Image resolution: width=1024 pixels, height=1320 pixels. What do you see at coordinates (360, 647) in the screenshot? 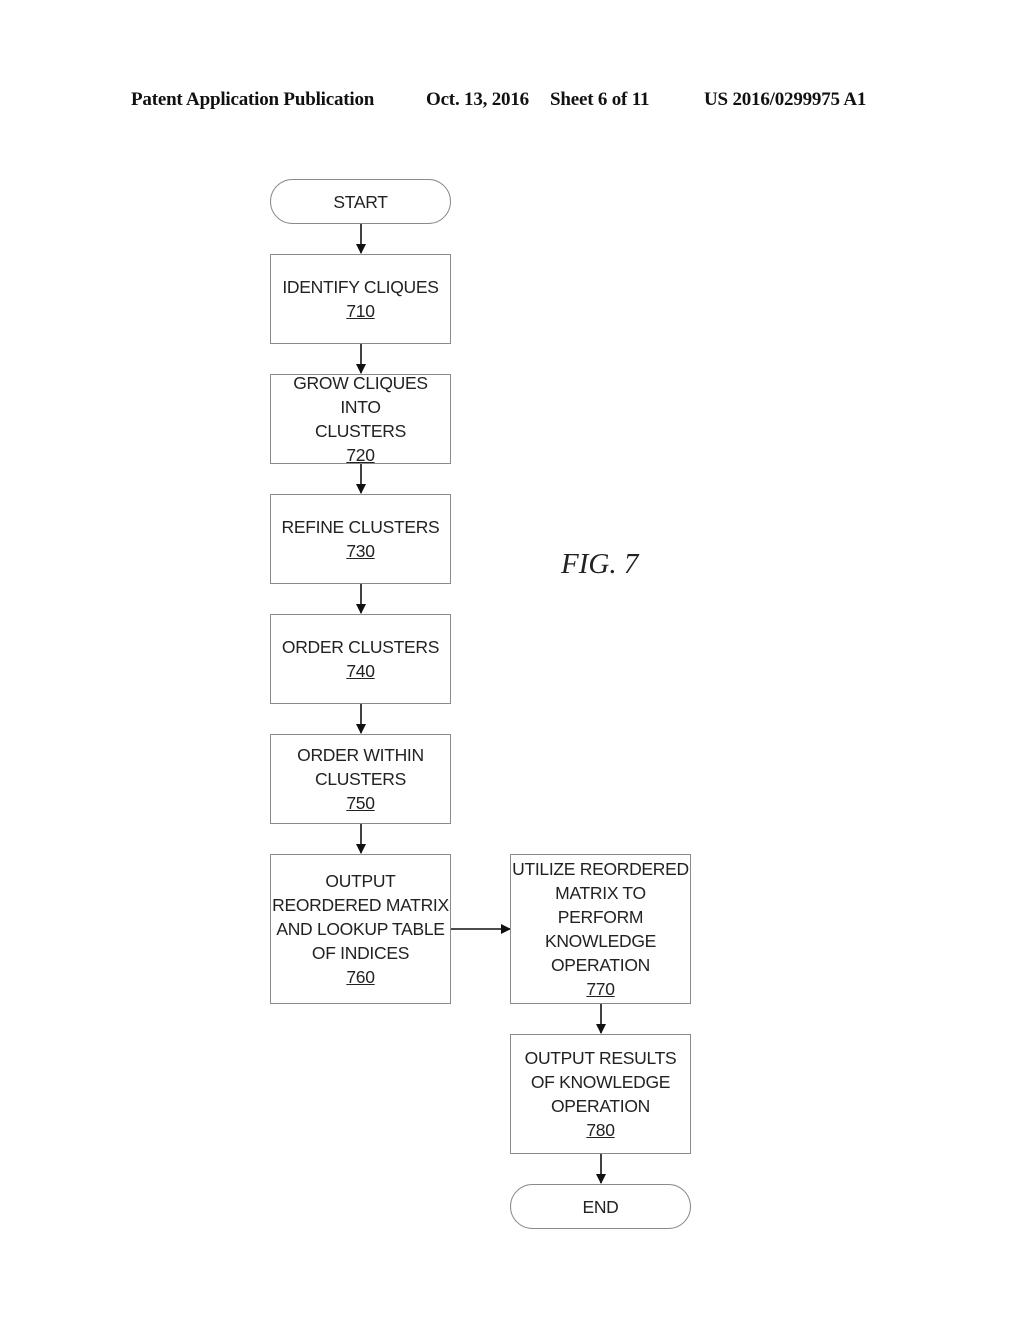
I see `step-740-text: ORDER CLUSTERS` at bounding box center [360, 647].